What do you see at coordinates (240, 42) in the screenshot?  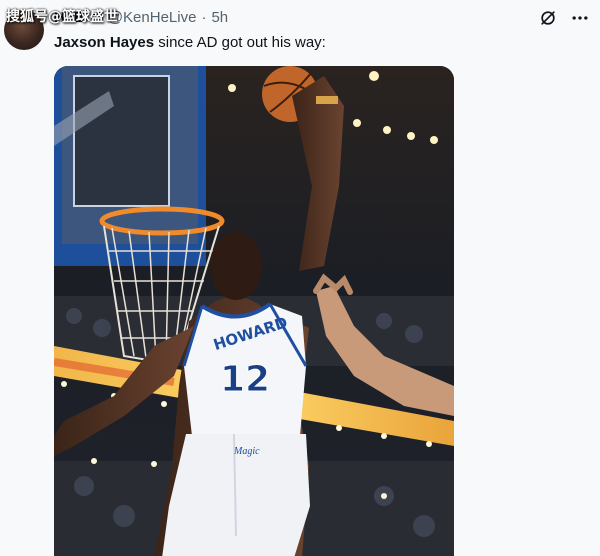 I see `tweet-text-rest: since AD got out his way:` at bounding box center [240, 42].